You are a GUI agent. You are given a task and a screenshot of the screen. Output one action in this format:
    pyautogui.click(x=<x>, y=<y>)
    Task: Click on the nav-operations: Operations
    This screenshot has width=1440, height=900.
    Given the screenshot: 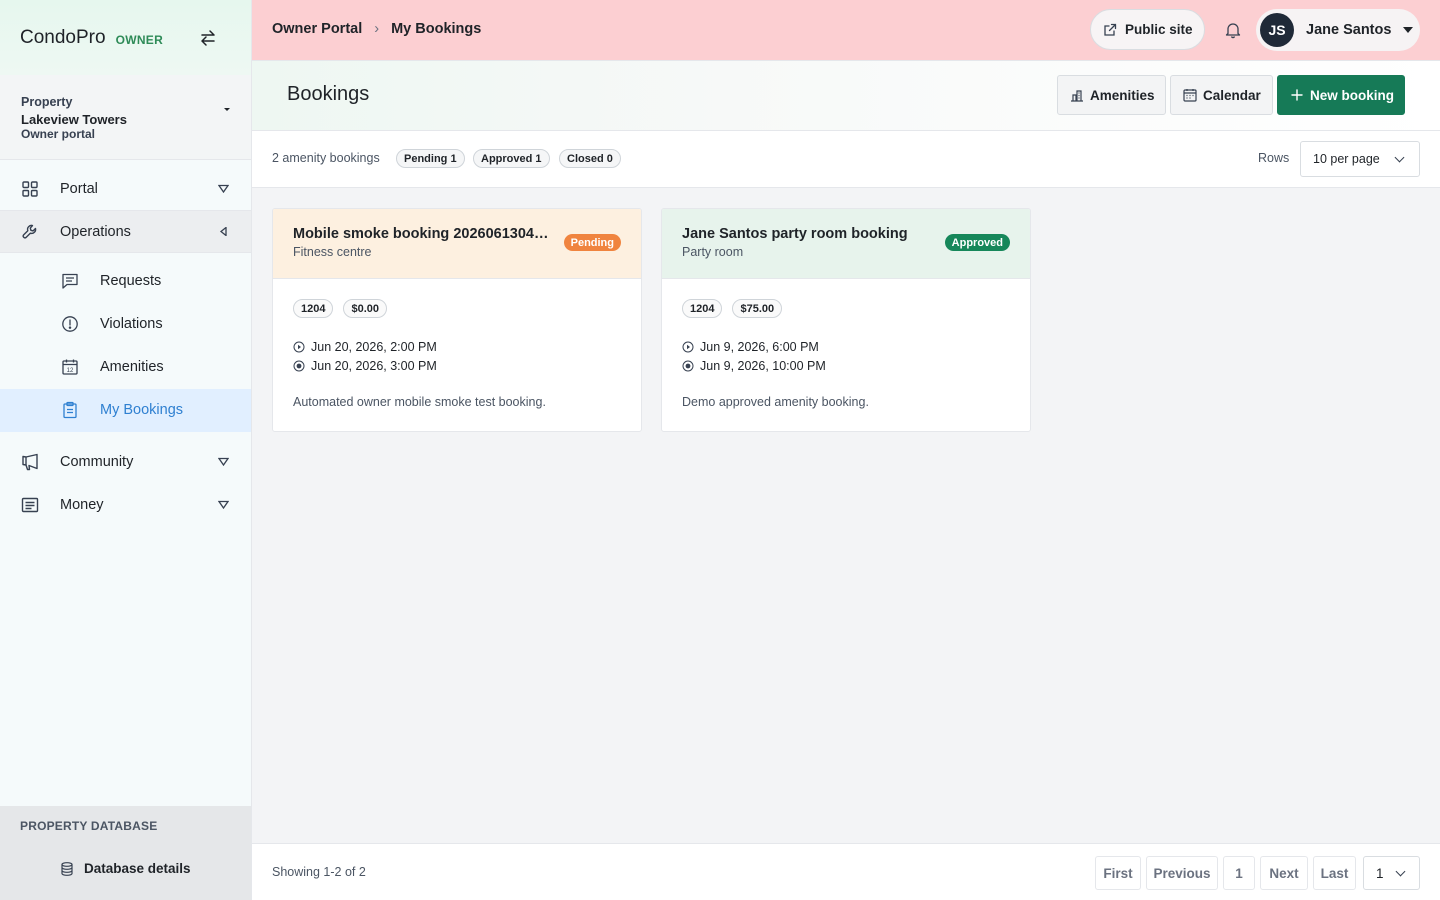 What is the action you would take?
    pyautogui.click(x=125, y=231)
    